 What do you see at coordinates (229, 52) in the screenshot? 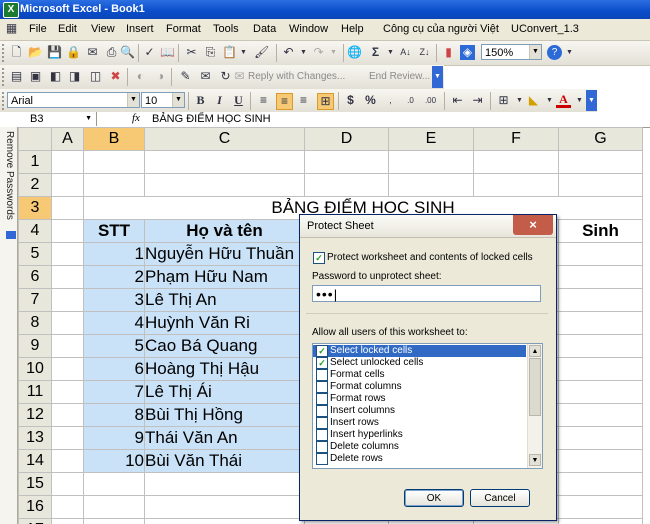
I see `paste-icon: 📋` at bounding box center [229, 52].